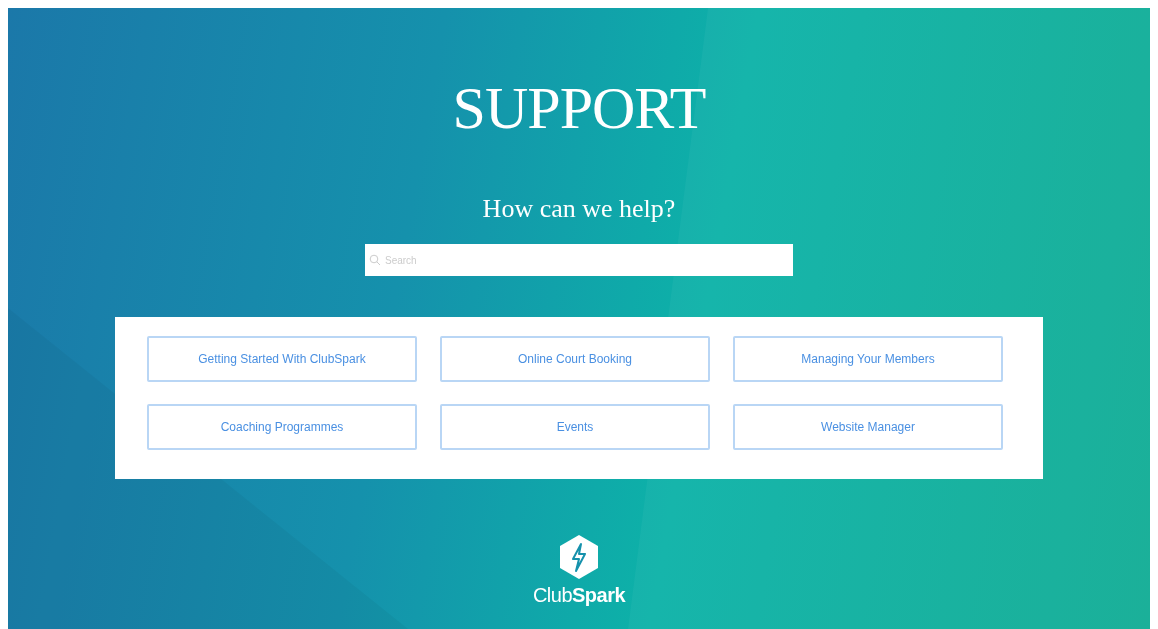 The height and width of the screenshot is (629, 1158). I want to click on brand-name: ClubSpark, so click(579, 595).